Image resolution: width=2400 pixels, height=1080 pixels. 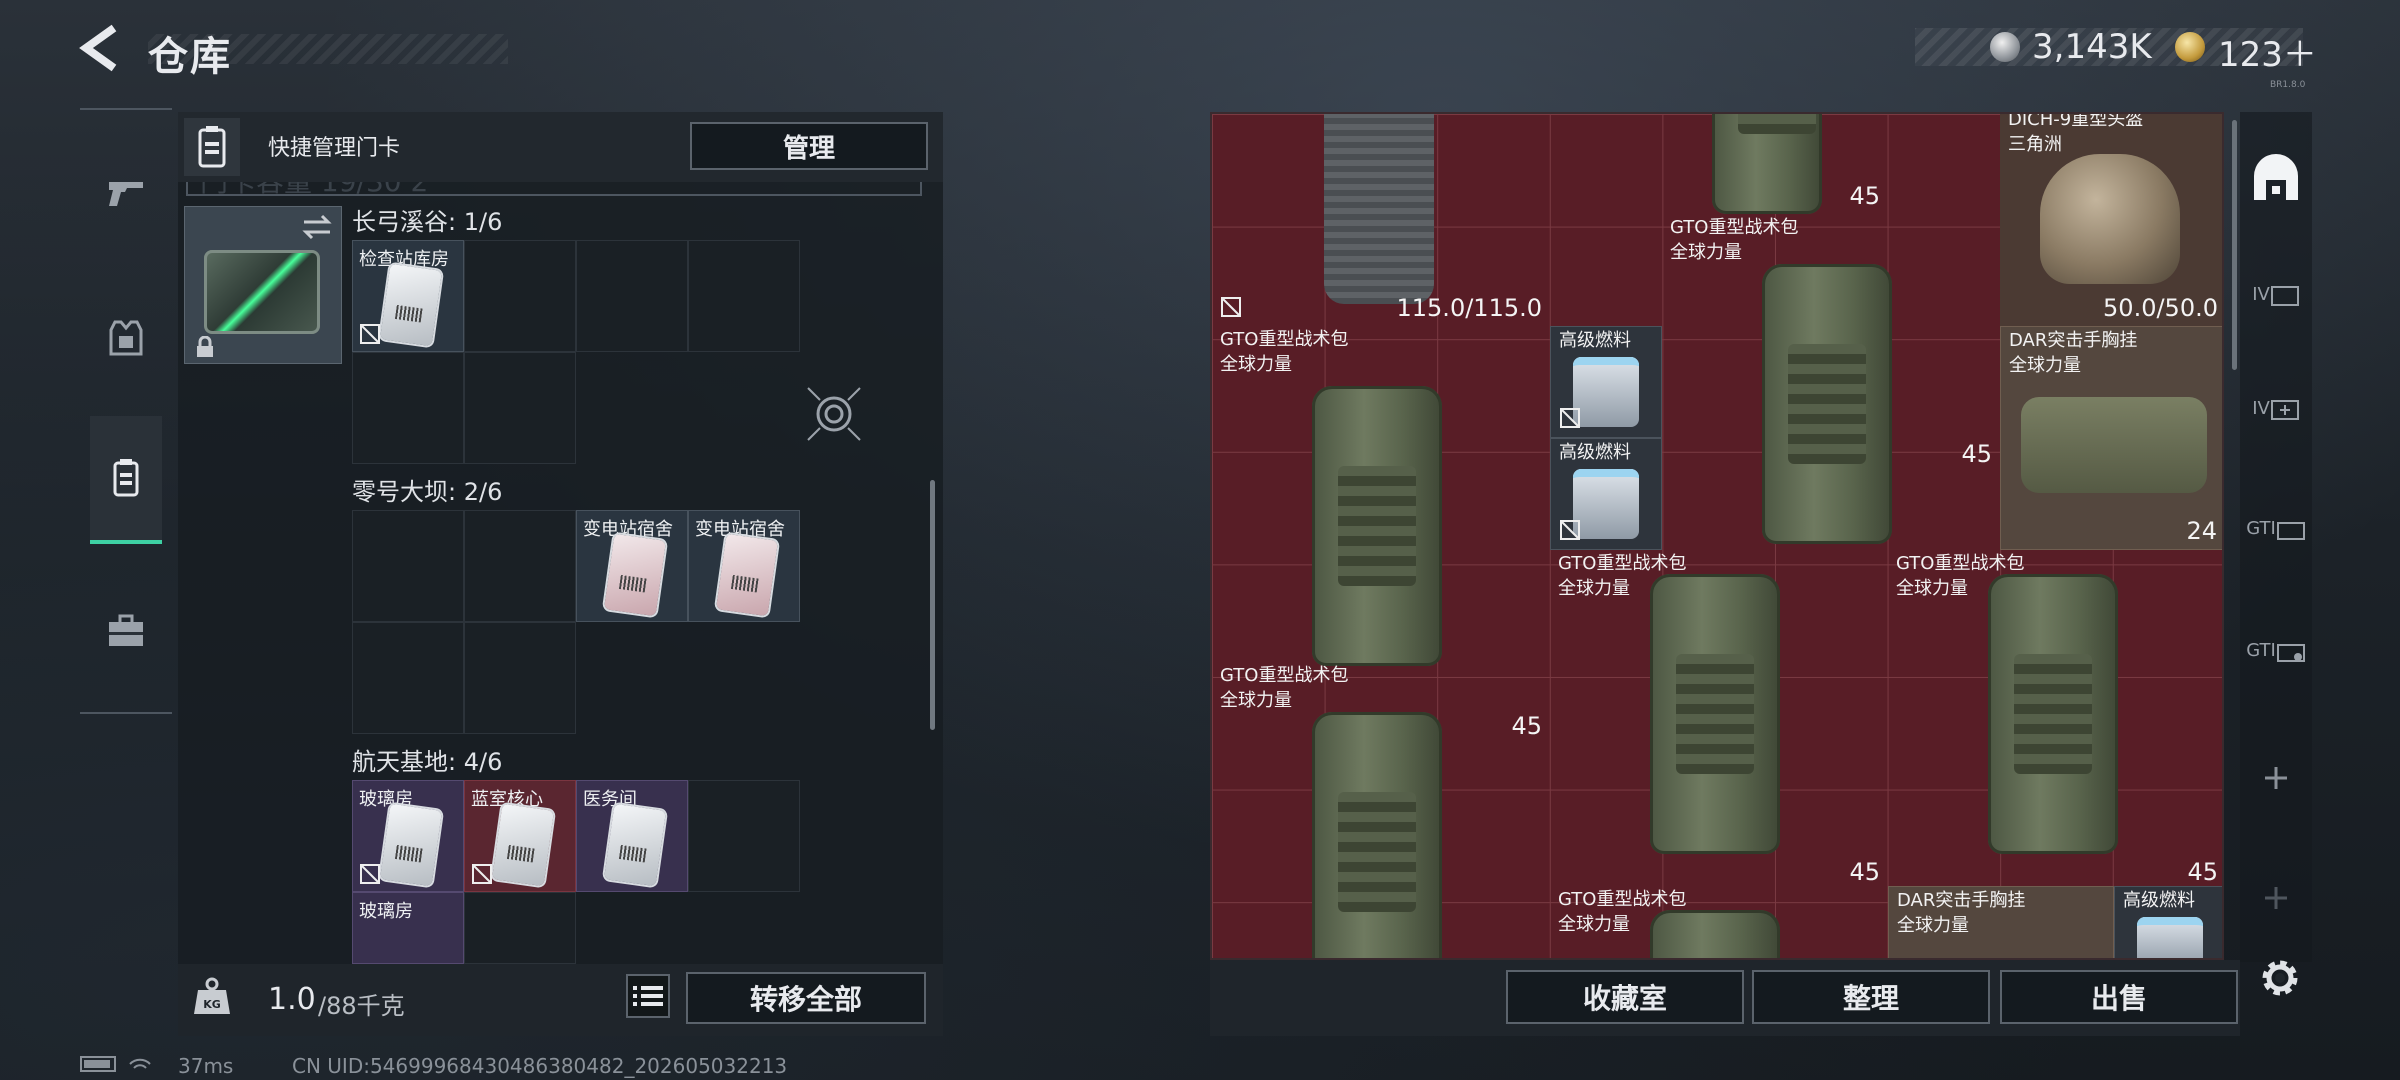 What do you see at coordinates (2284, 296) in the screenshot?
I see `folder-icon` at bounding box center [2284, 296].